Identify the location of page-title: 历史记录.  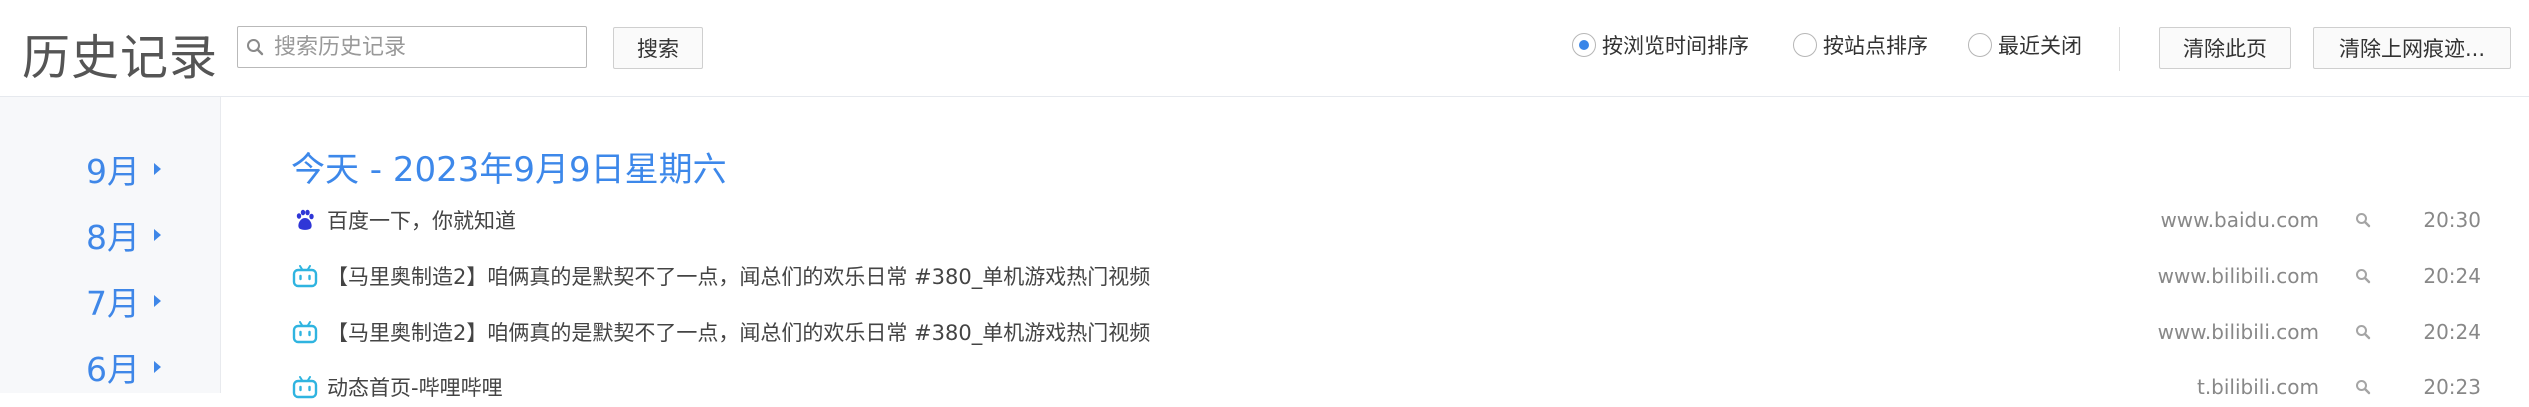
(120, 58).